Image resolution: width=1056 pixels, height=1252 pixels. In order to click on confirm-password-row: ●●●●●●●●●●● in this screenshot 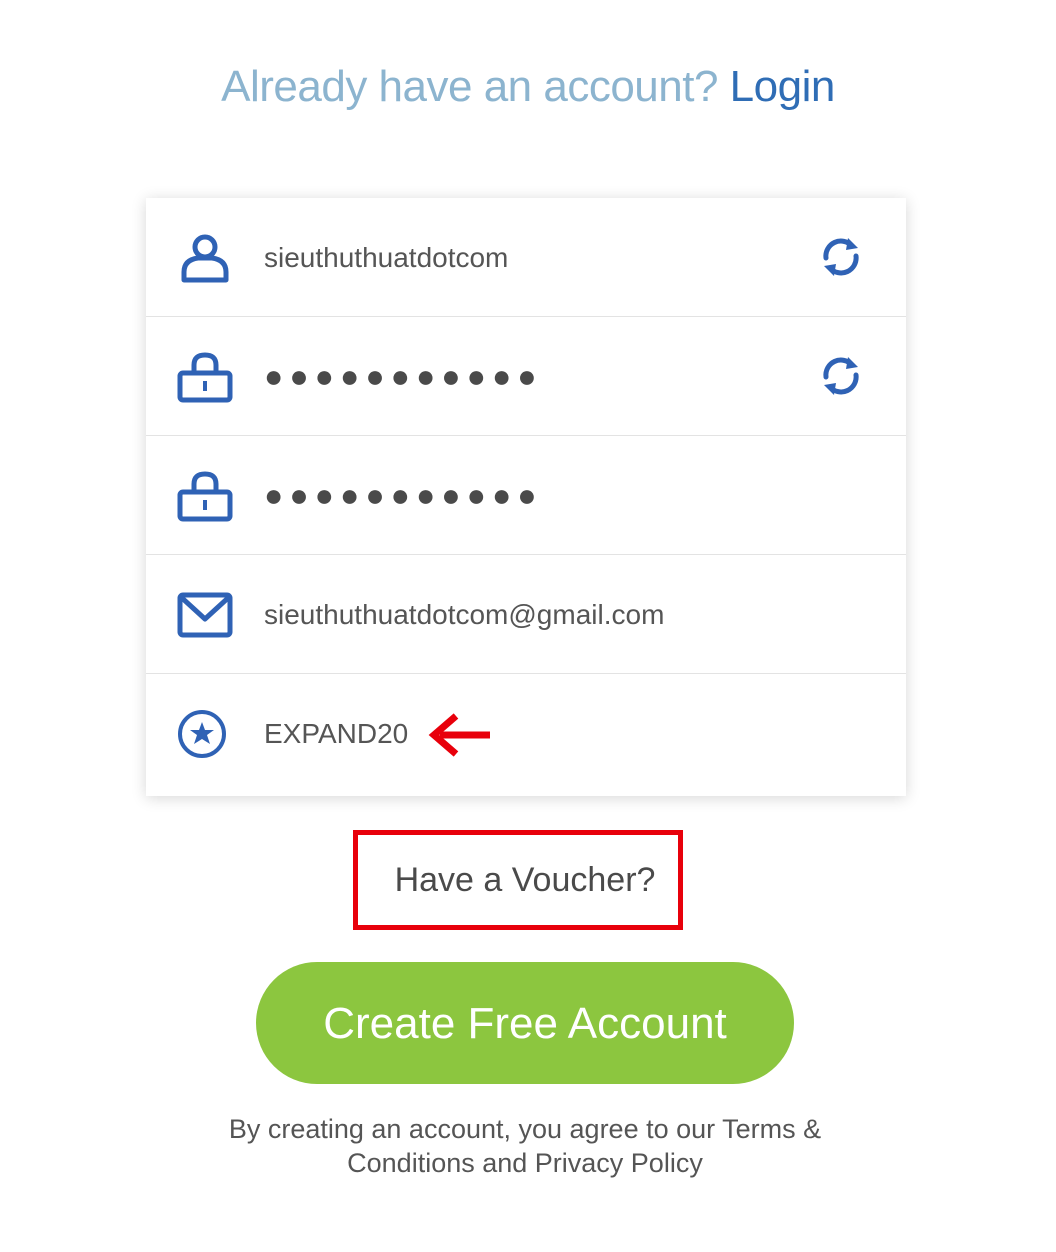, I will do `click(526, 495)`.